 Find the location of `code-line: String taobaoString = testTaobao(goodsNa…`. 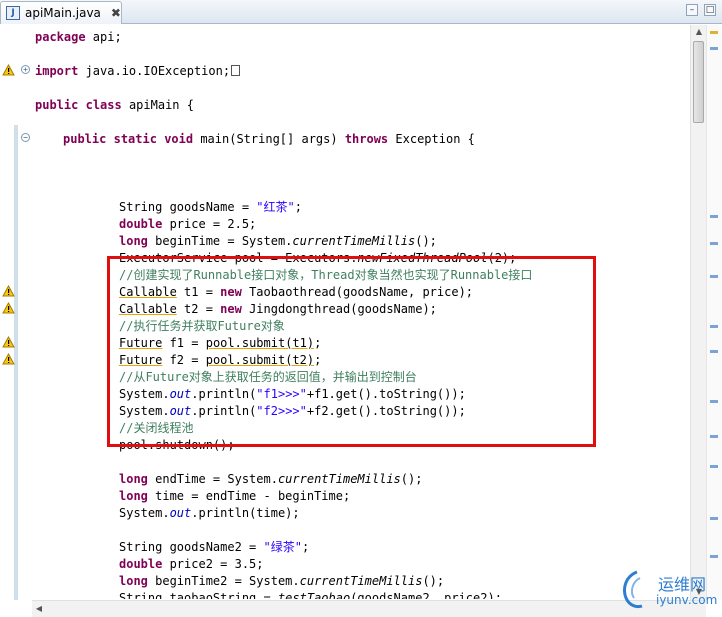

code-line: String taobaoString = testTaobao(goodsNa… is located at coordinates (310, 595).